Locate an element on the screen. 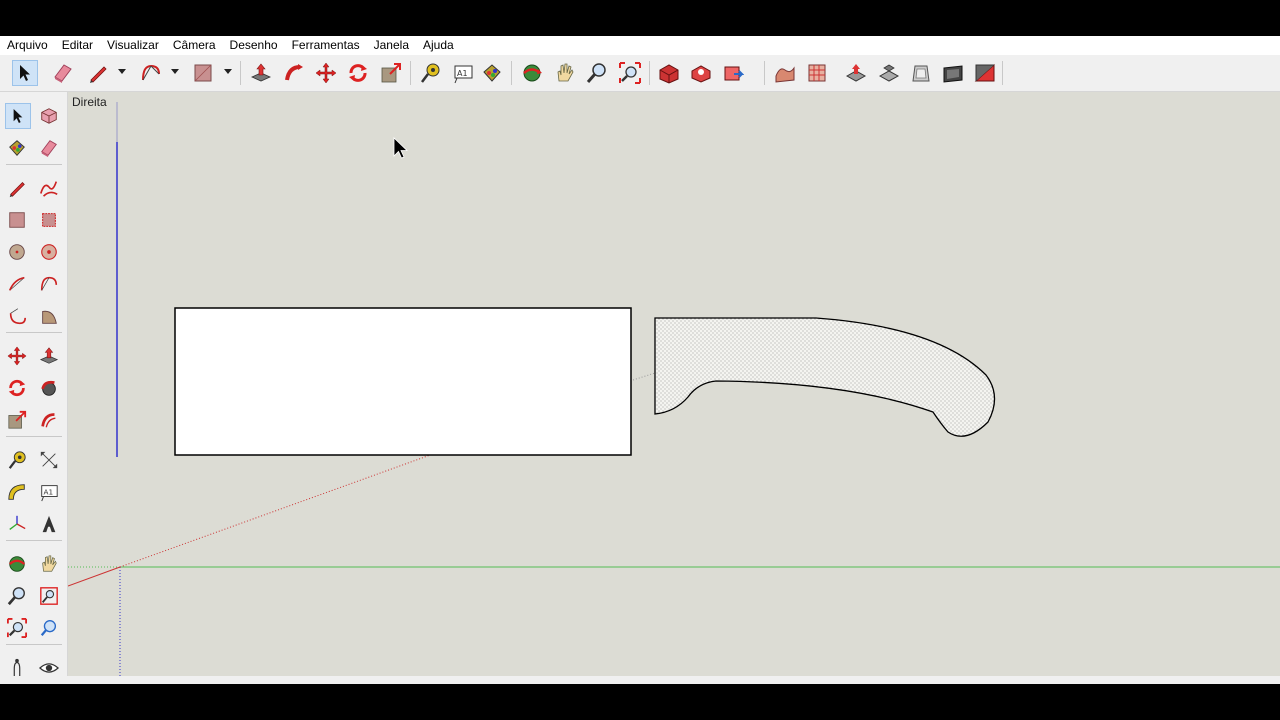 Image resolution: width=1280 pixels, height=720 pixels. axes-tool-button is located at coordinates (17, 524).